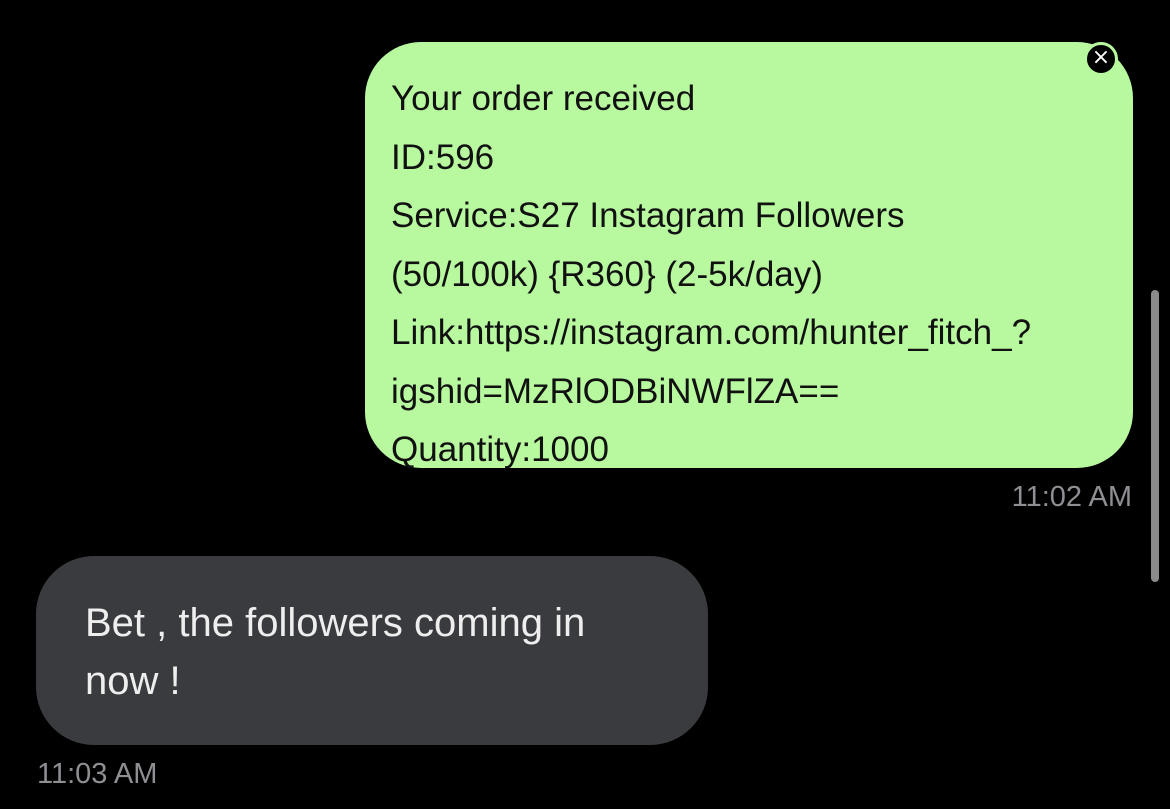 This screenshot has width=1170, height=809. I want to click on received-message-line: now !, so click(133, 681).